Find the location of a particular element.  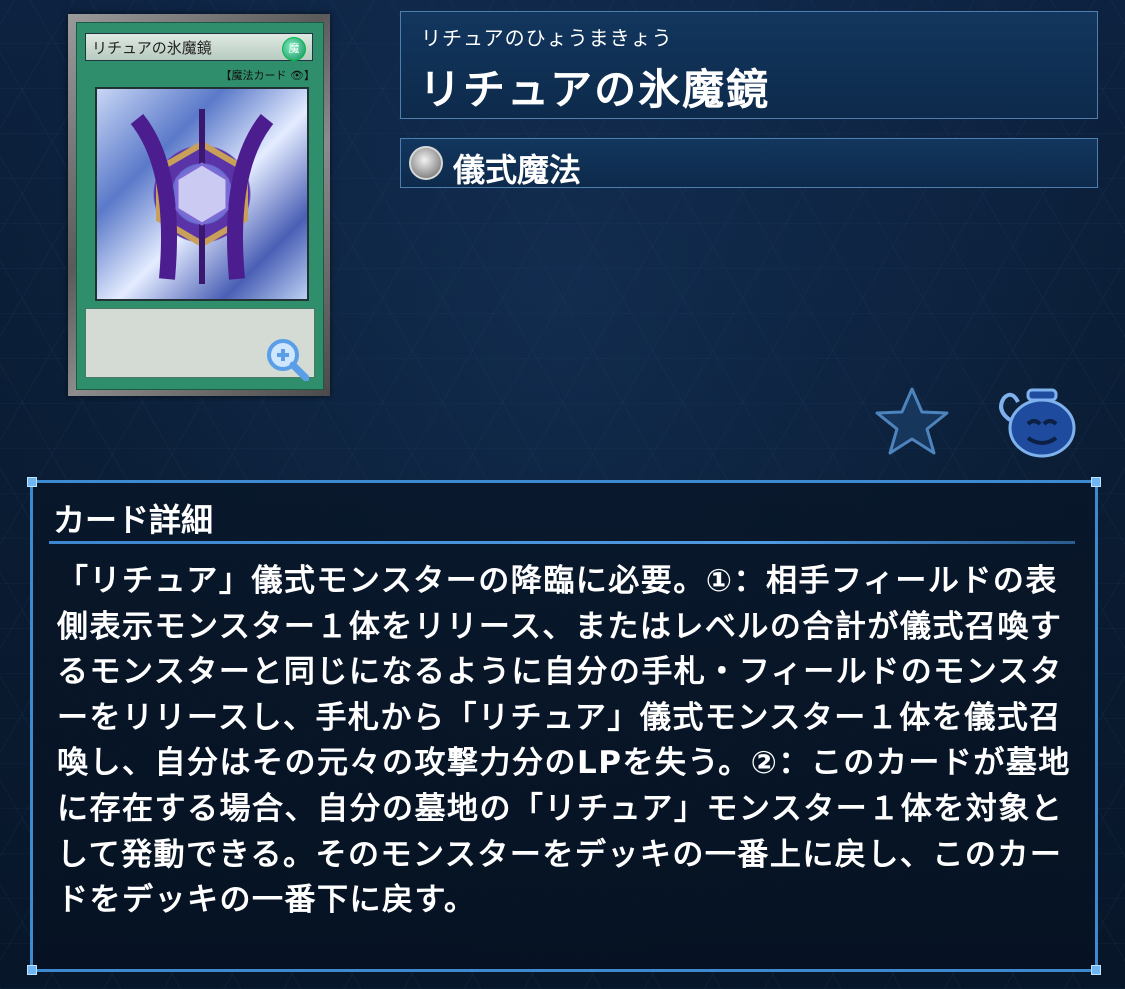

mirror-artwork-icon is located at coordinates (202, 196).